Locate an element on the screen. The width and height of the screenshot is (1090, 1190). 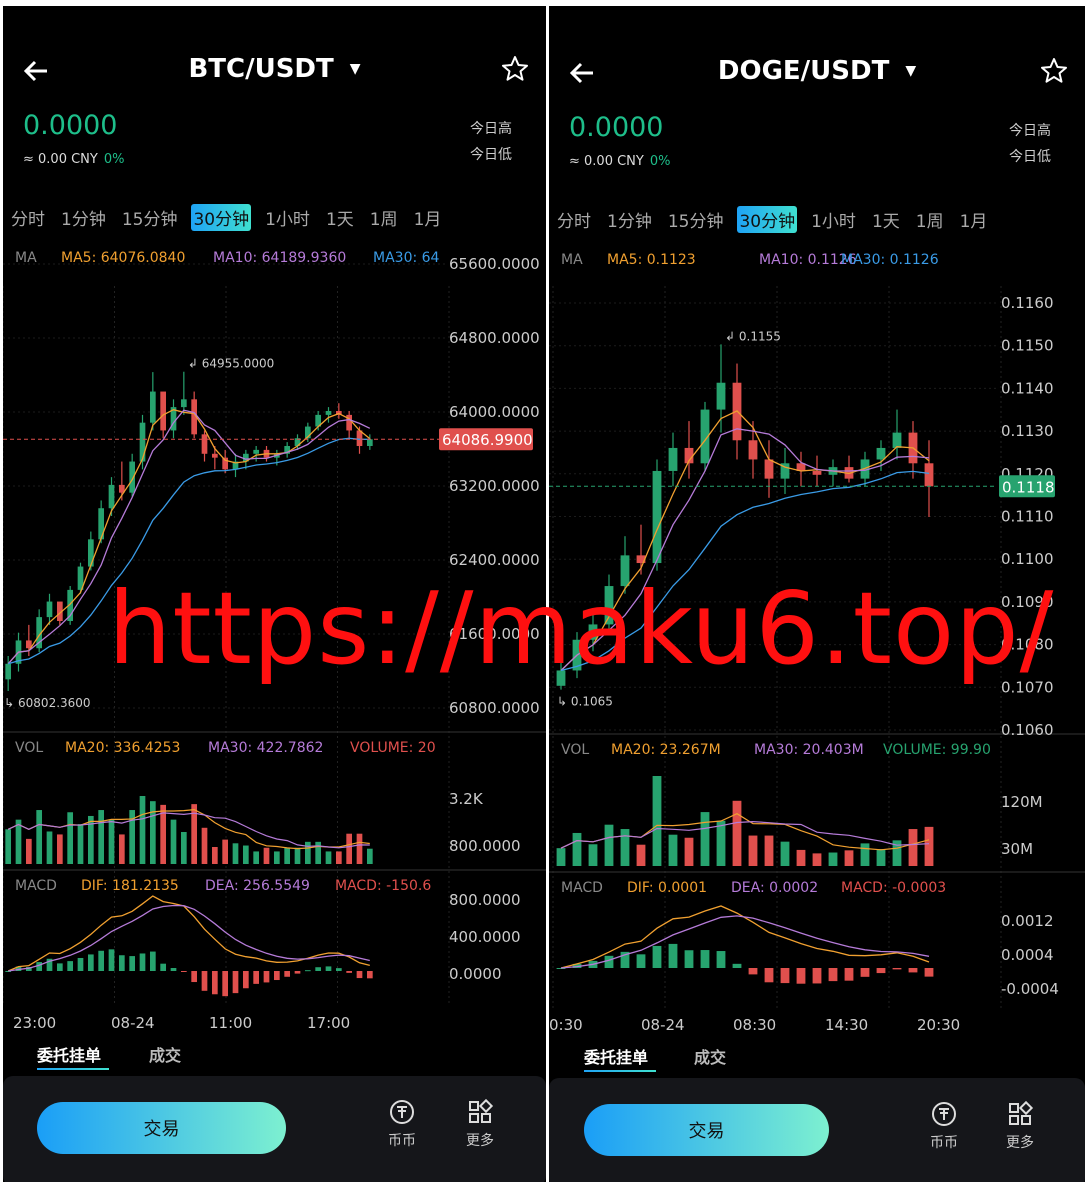
price-axis-label: 63200.0000 is located at coordinates (494, 486).